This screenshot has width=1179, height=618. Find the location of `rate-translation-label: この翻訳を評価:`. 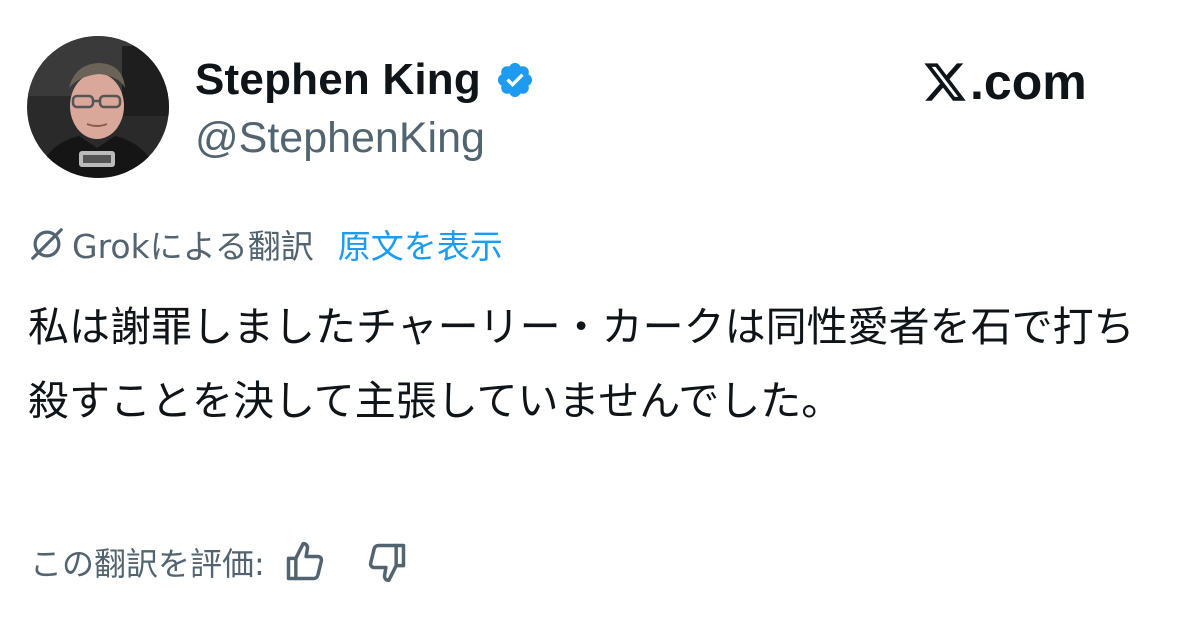

rate-translation-label: この翻訳を評価: is located at coordinates (147, 564).